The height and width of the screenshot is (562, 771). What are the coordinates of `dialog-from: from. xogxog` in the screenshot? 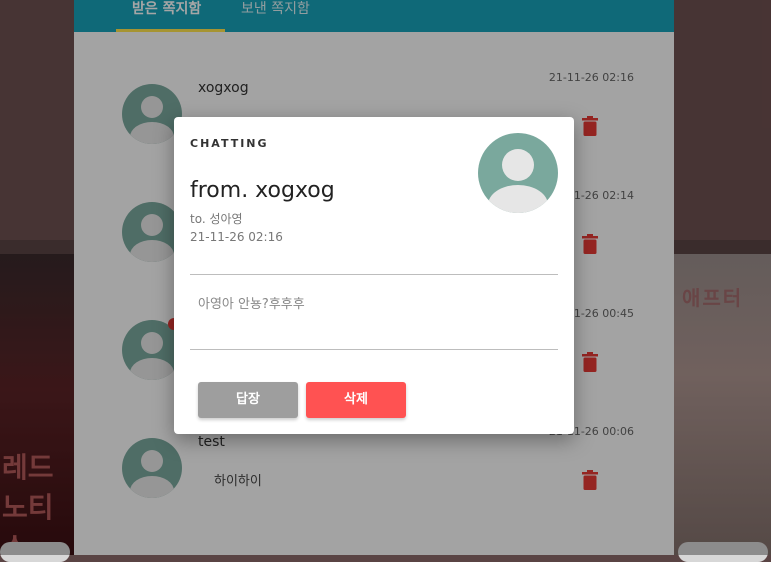 It's located at (262, 190).